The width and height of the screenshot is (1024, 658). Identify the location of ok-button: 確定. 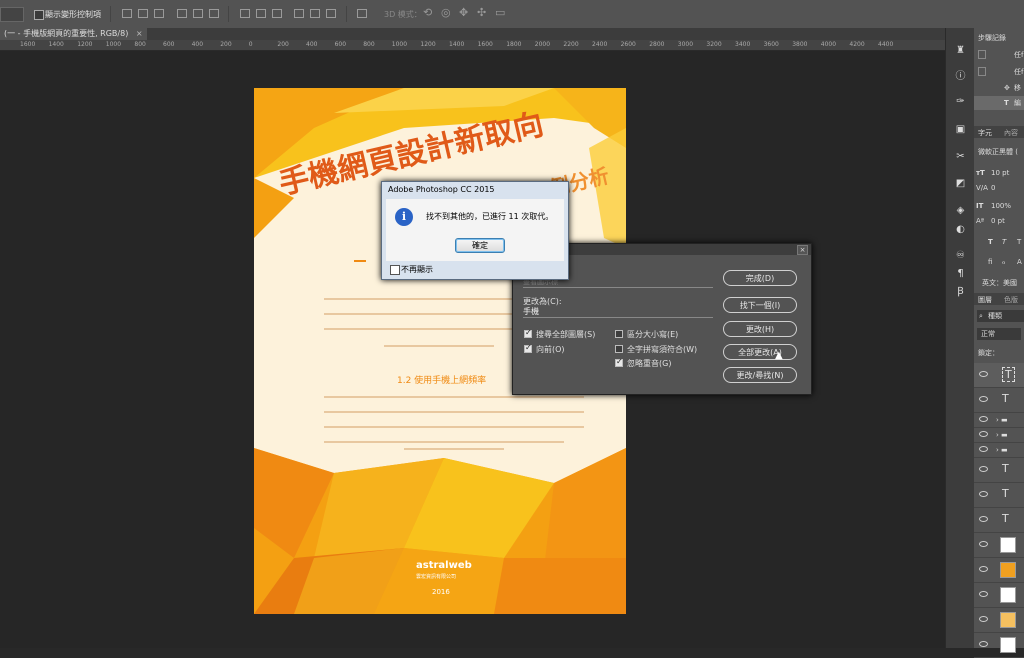
(480, 245).